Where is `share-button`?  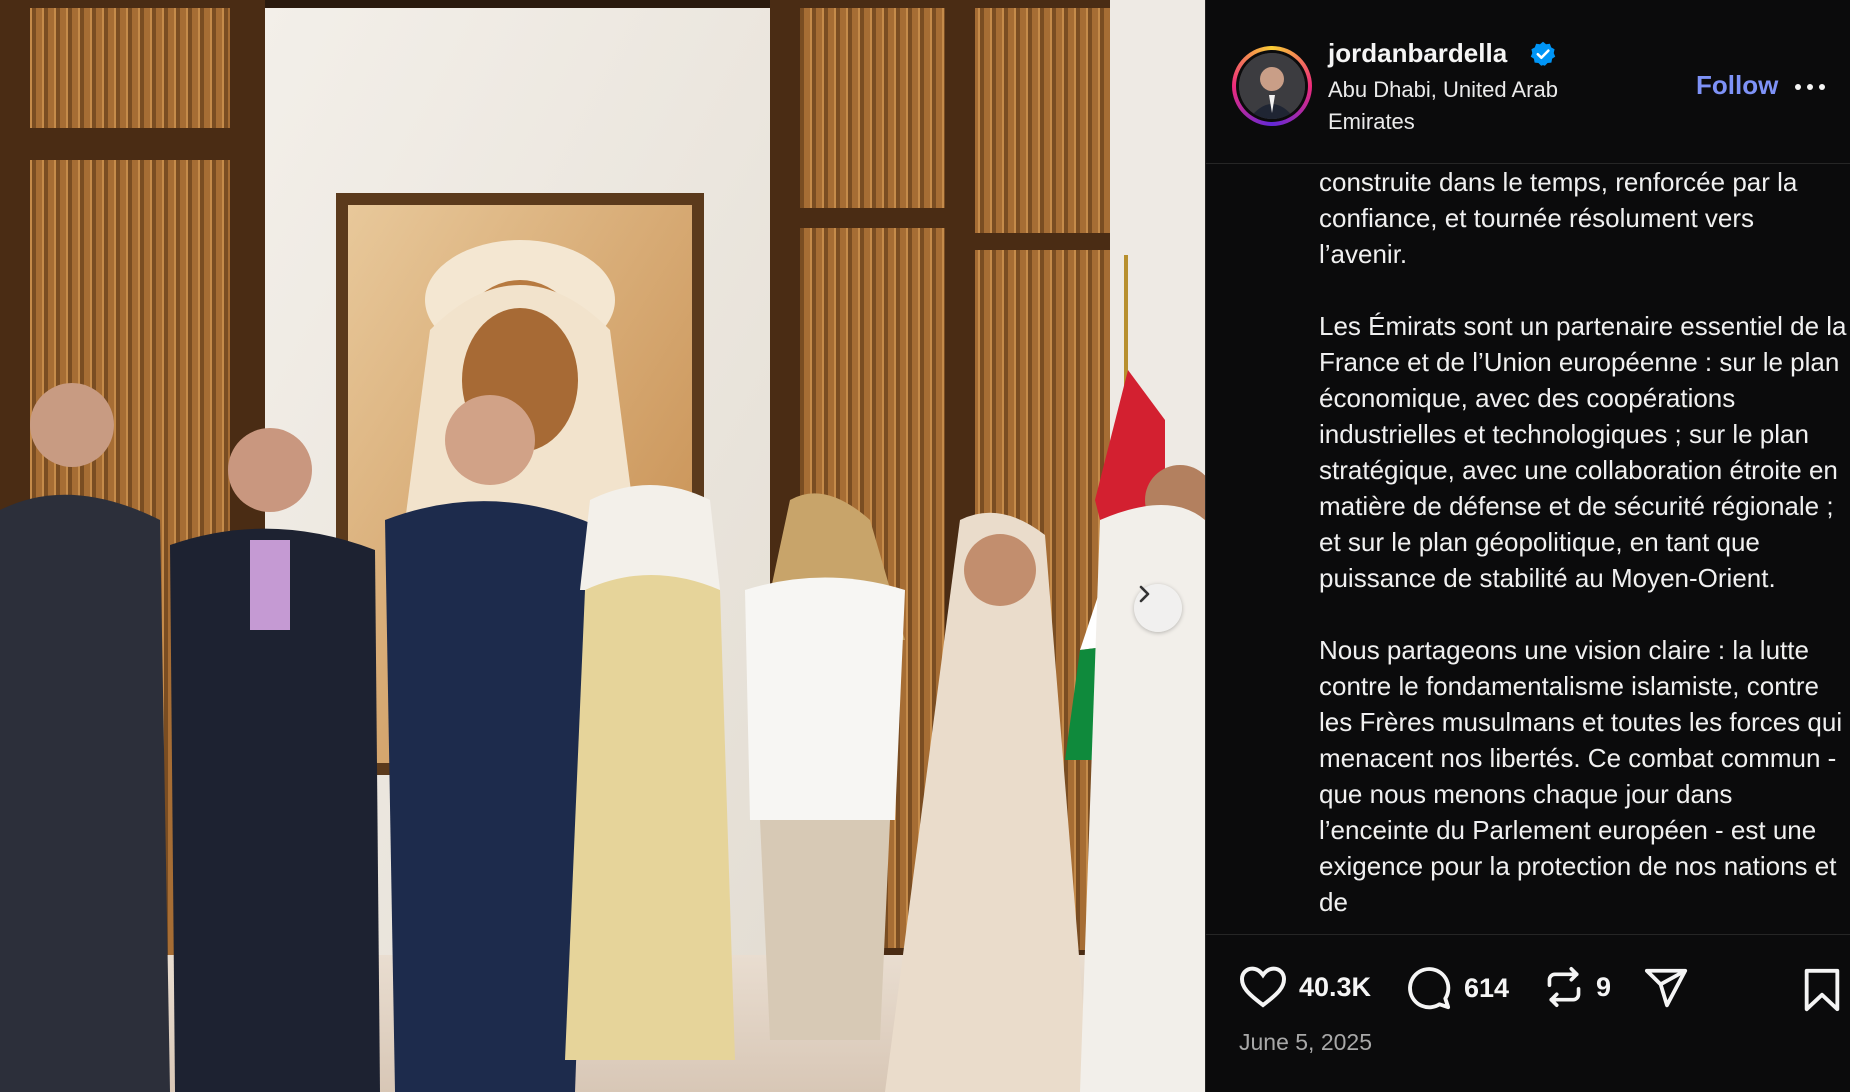
share-button is located at coordinates (1666, 988).